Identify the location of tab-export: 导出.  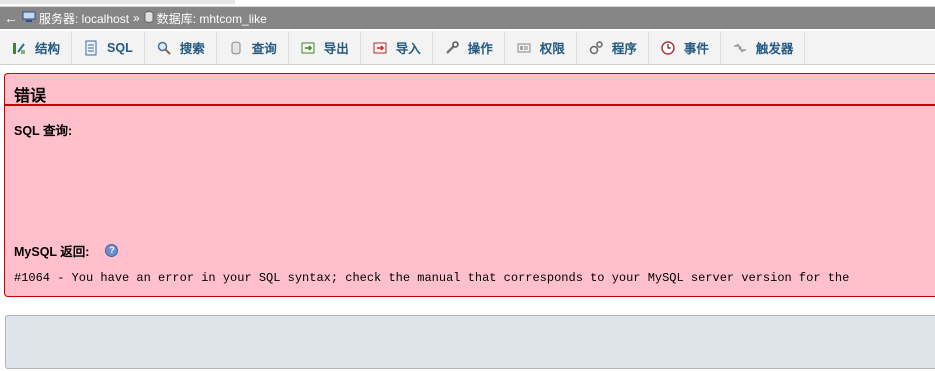
(325, 47).